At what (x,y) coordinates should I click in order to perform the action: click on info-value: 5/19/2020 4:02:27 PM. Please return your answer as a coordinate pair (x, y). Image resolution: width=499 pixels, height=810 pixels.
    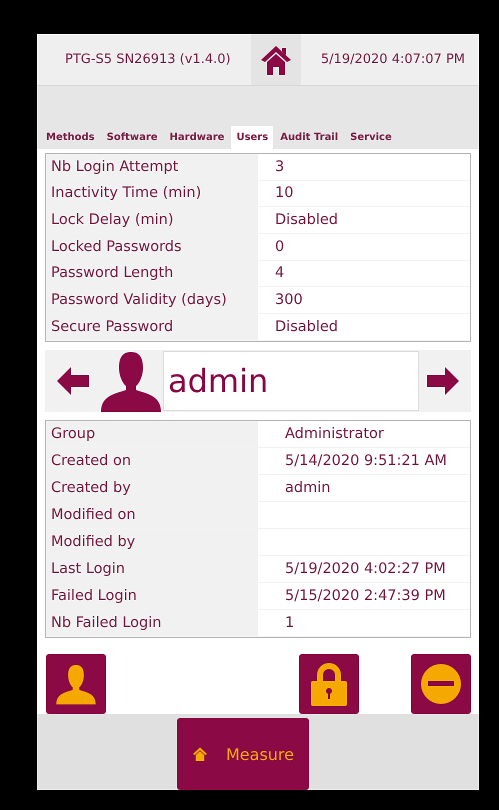
    Looking at the image, I should click on (365, 568).